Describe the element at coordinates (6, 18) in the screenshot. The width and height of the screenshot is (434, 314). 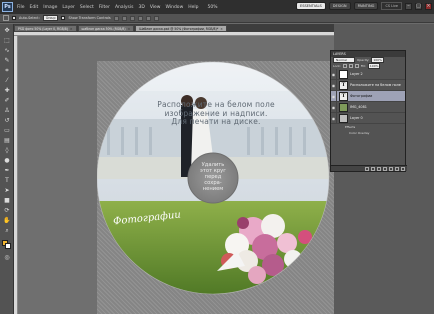
I see `move-tool-preset-icon` at that location.